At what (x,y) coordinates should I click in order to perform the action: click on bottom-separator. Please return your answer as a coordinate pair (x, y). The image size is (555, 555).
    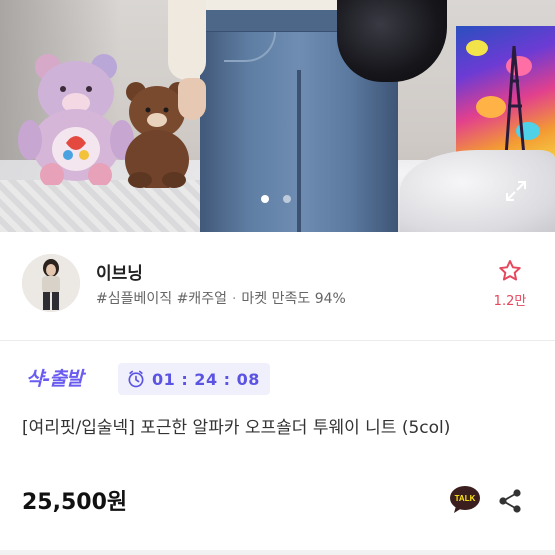
    Looking at the image, I should click on (277, 552).